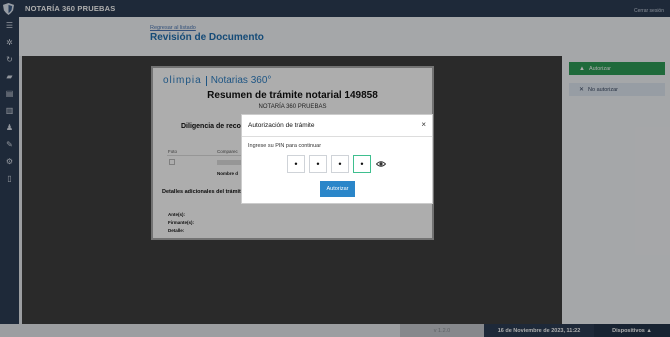 The image size is (670, 337). I want to click on pin-digit-1: •, so click(296, 164).